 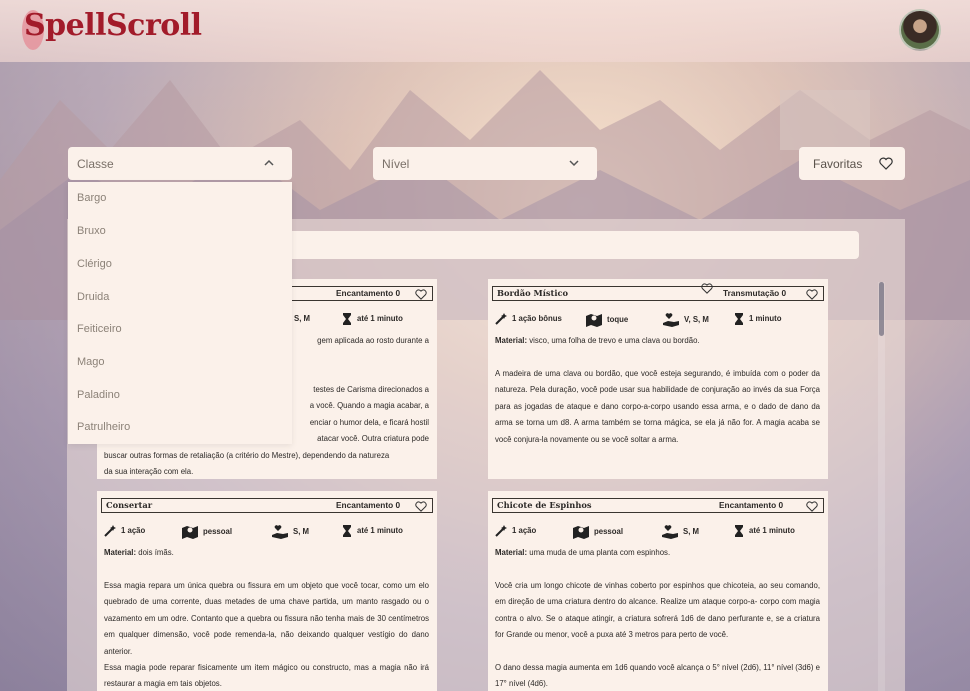 What do you see at coordinates (755, 293) in the screenshot?
I see `spell-school: Transmutação 0` at bounding box center [755, 293].